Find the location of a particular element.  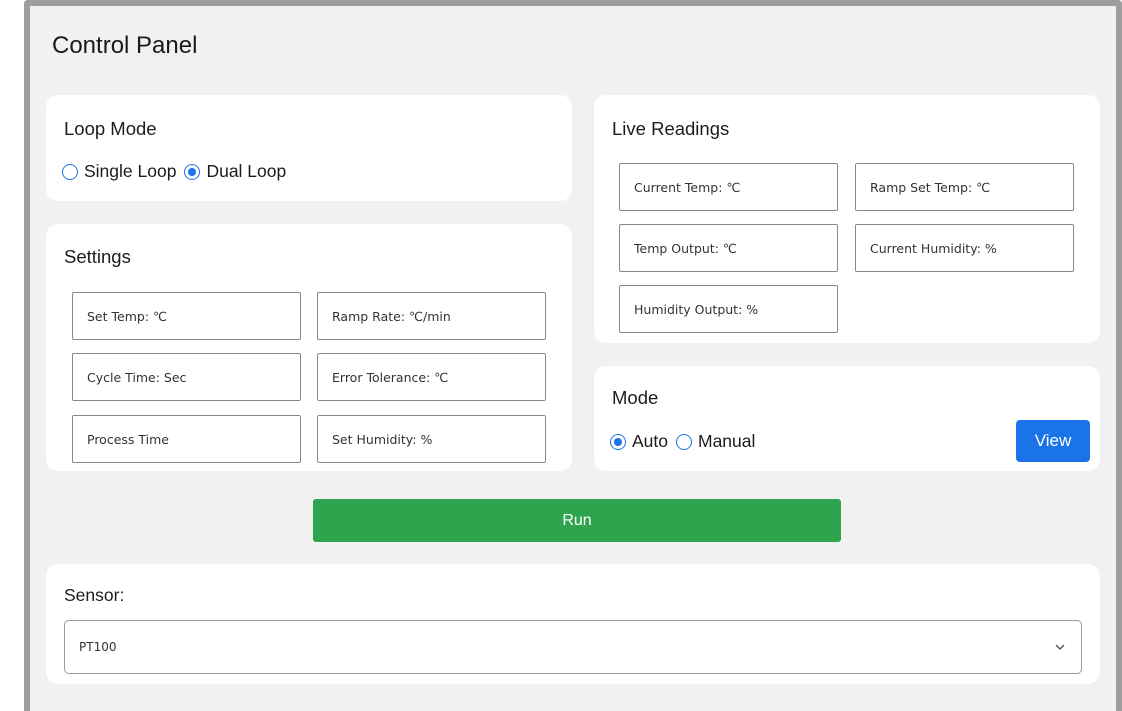

radio-auto: Auto is located at coordinates (639, 441).